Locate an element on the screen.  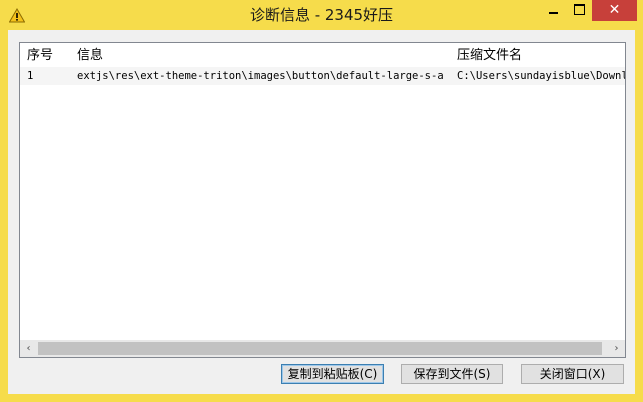
minimize-icon is located at coordinates (553, 13).